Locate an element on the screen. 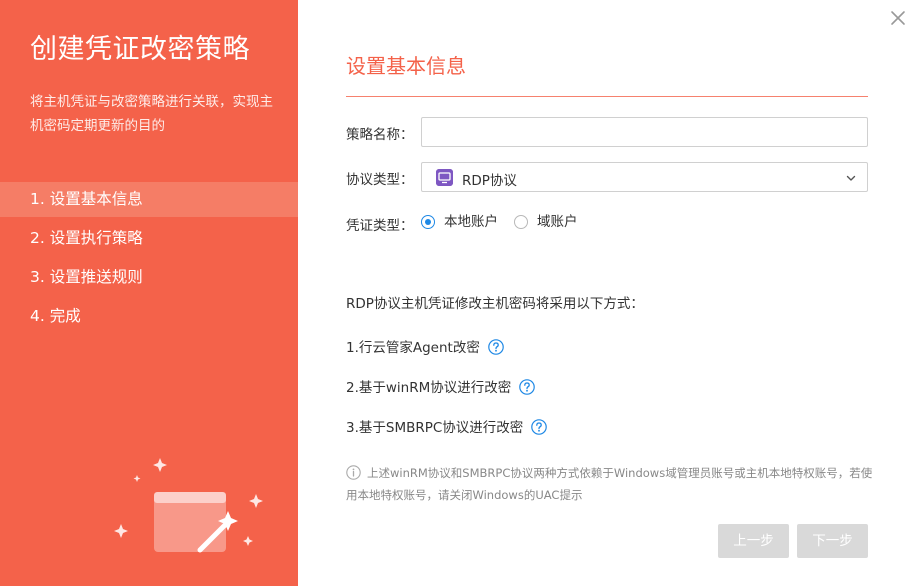  magic-wand-illustration is located at coordinates (188, 505).